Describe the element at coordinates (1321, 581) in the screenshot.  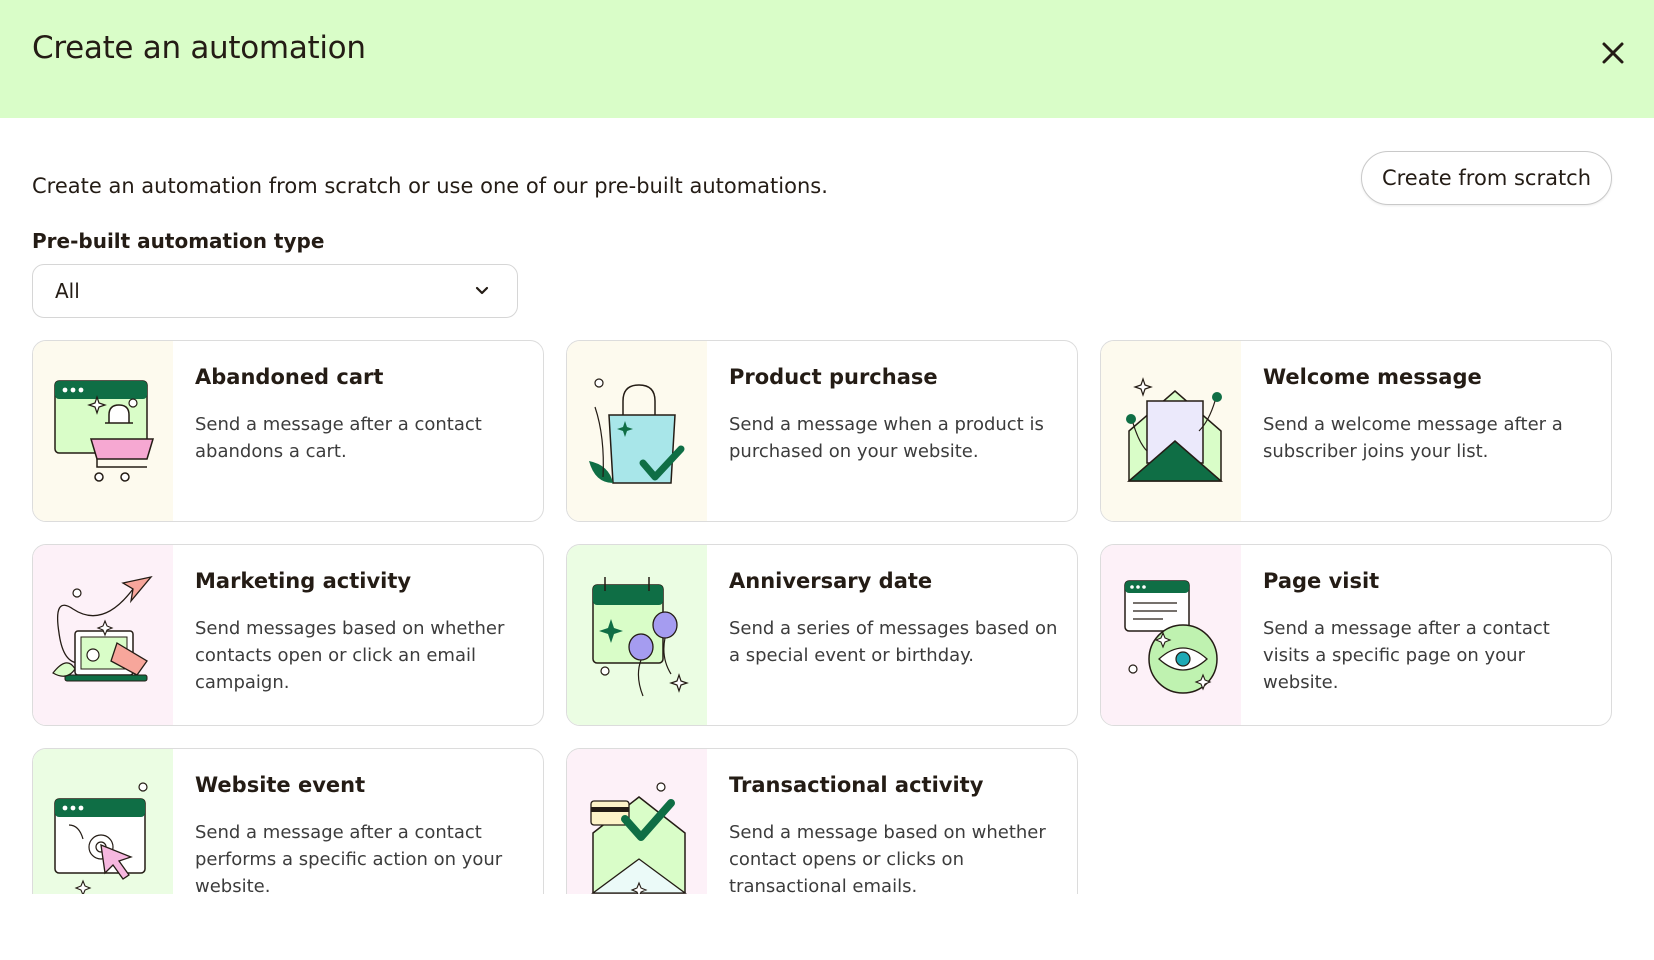
I see `card-title: Page visit` at that location.